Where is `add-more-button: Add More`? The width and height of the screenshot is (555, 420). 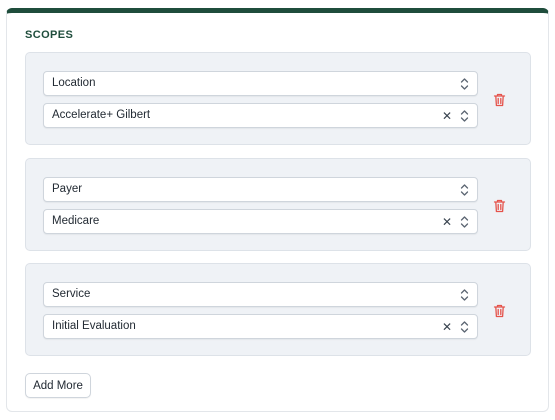
add-more-button: Add More is located at coordinates (58, 385).